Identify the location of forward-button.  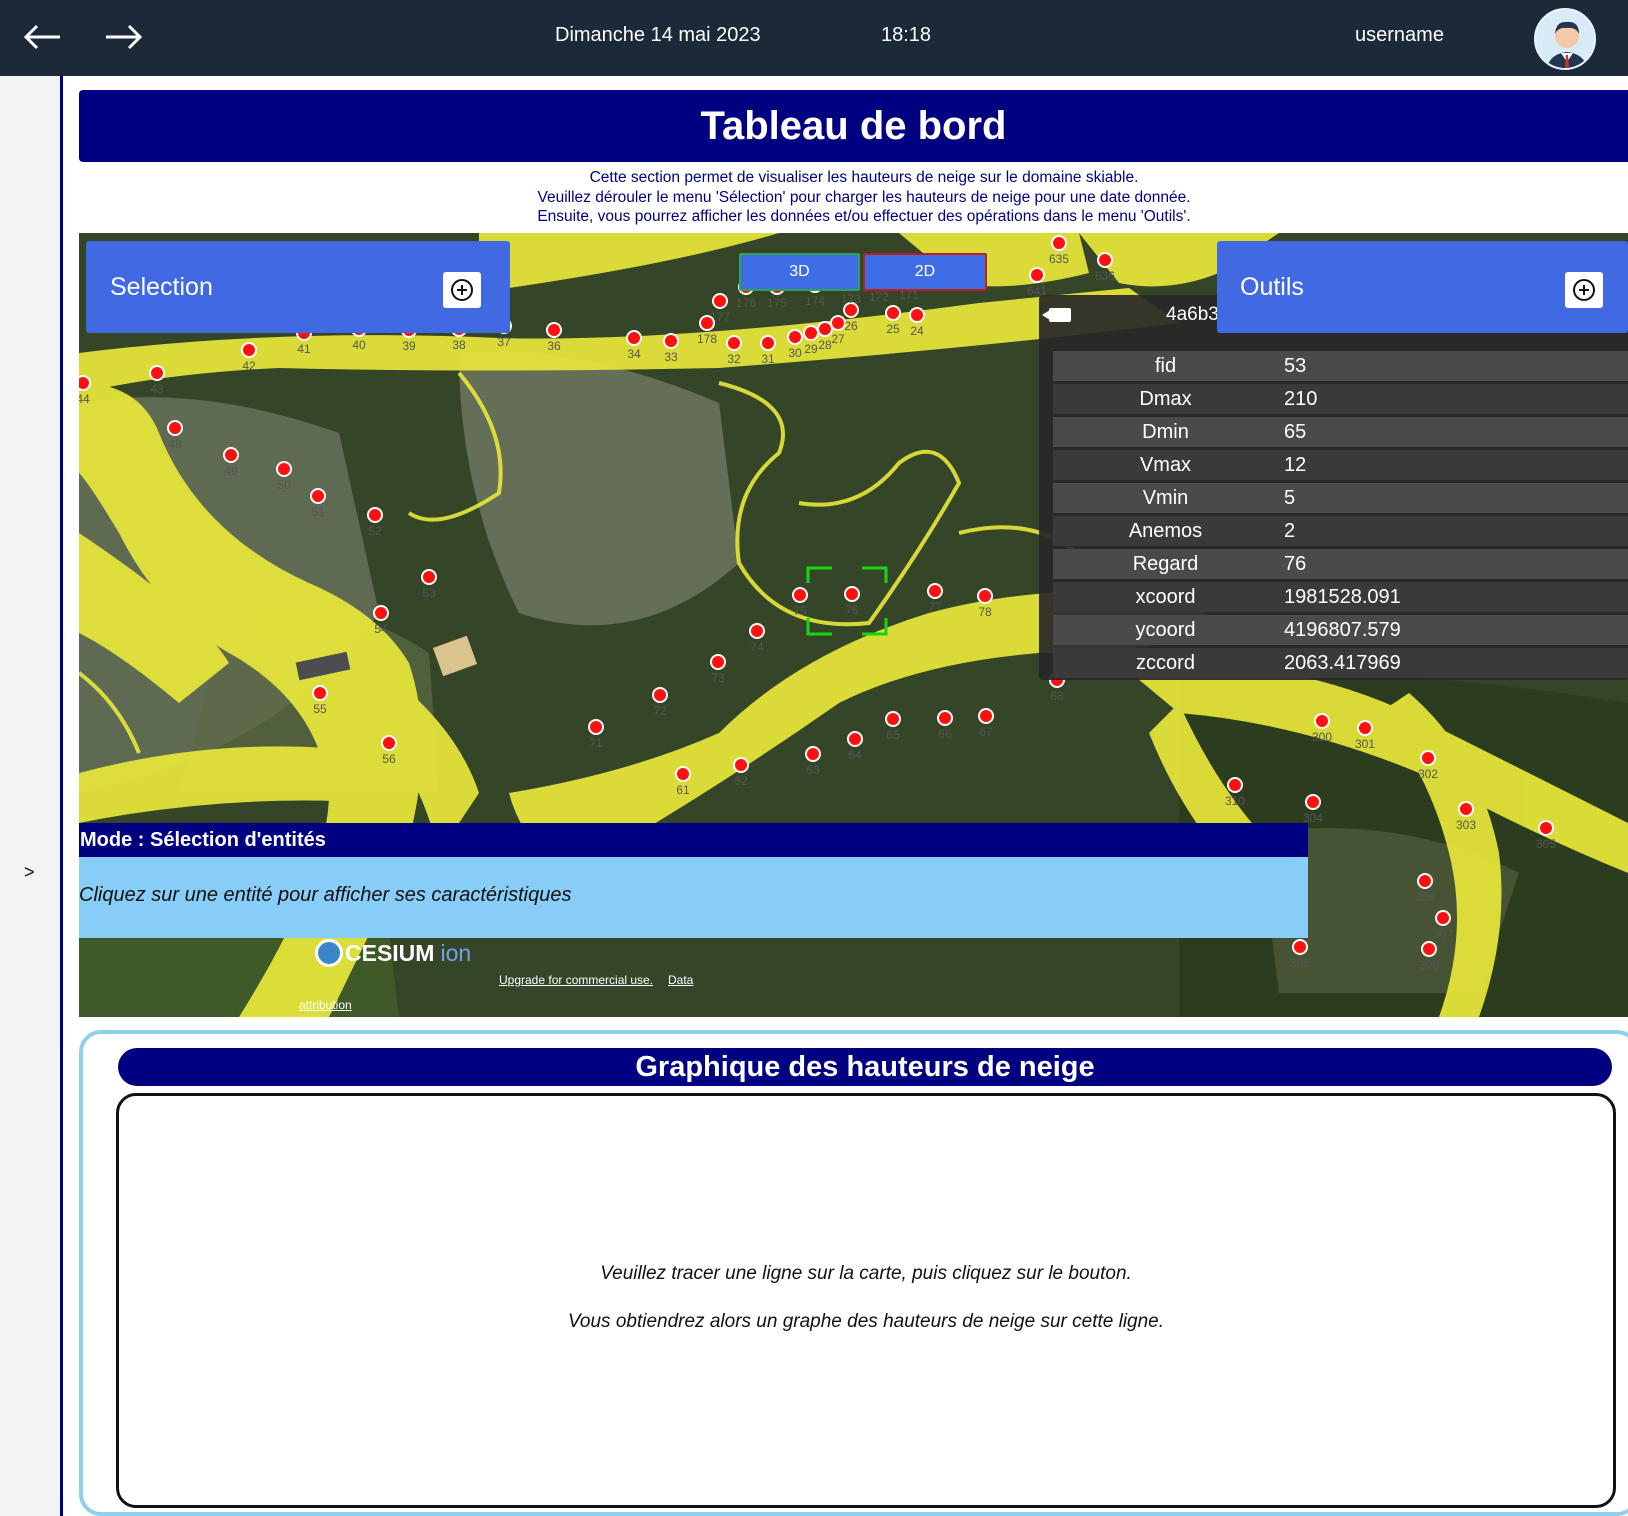
(124, 37).